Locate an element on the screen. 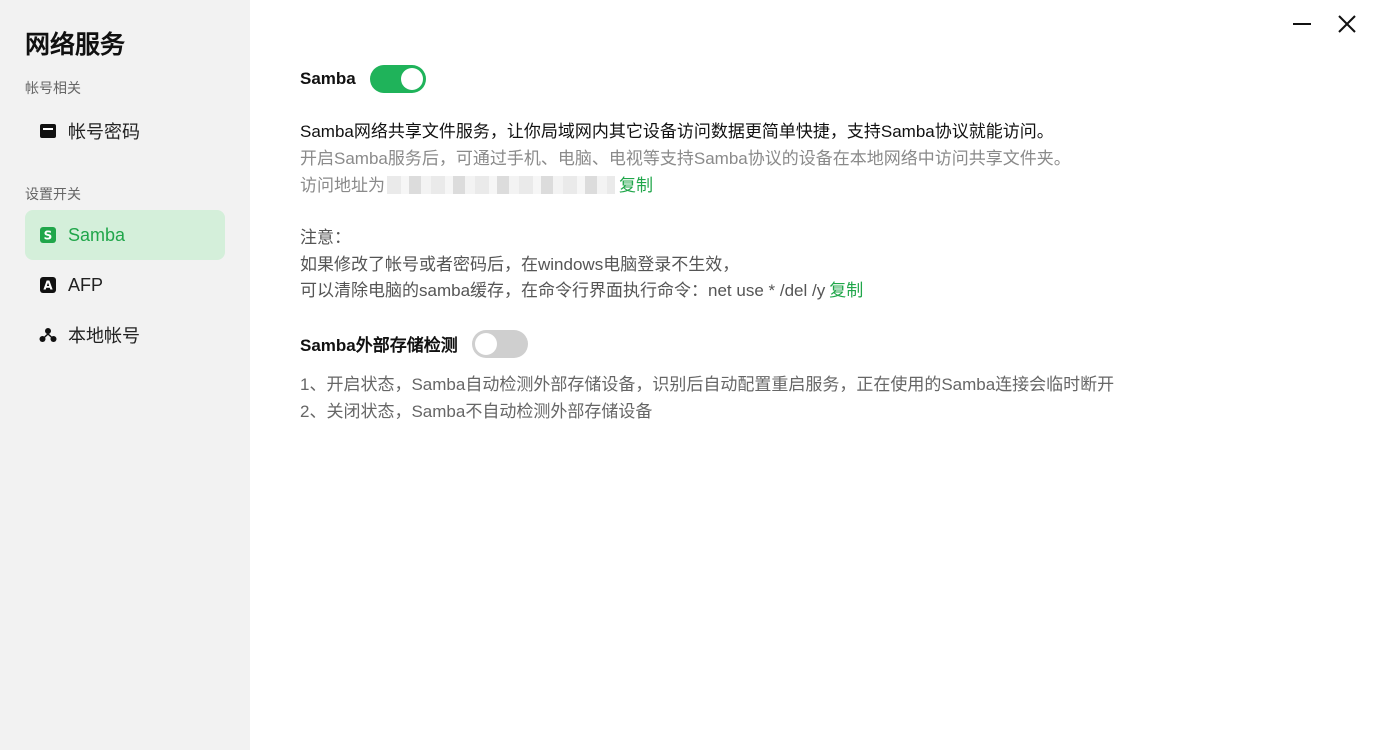  external-storage-label: Samba外部存储检测 is located at coordinates (379, 345).